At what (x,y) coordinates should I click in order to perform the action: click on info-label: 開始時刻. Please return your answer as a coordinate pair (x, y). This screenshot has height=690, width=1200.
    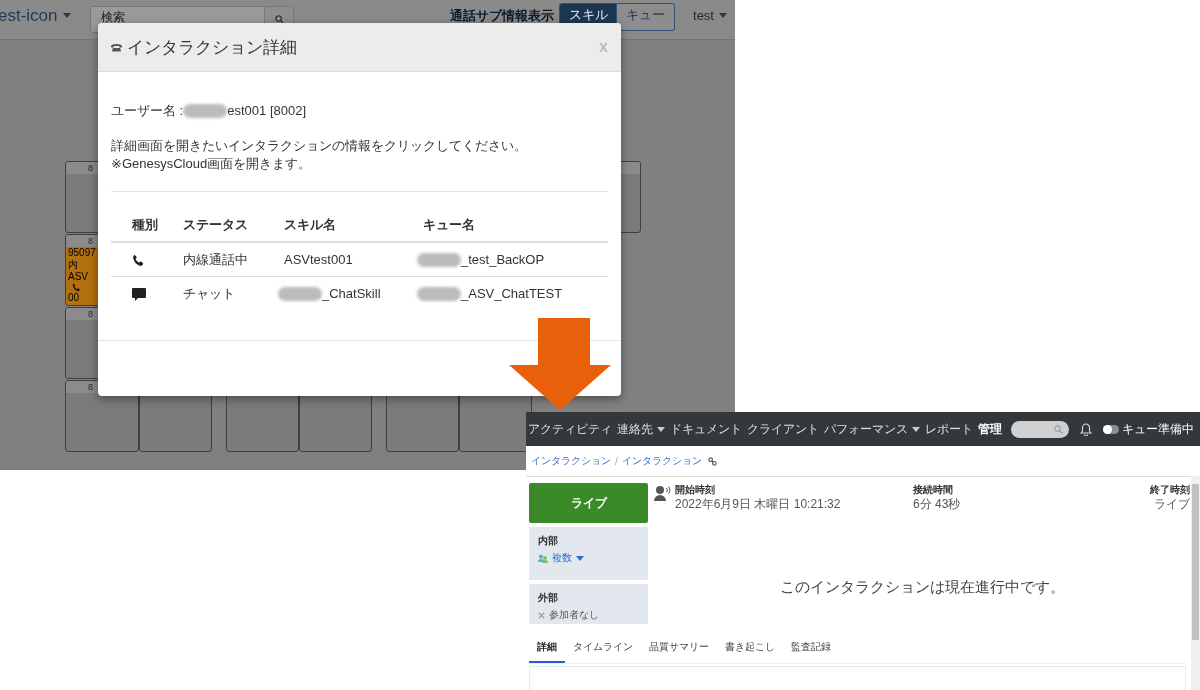
    Looking at the image, I should click on (695, 490).